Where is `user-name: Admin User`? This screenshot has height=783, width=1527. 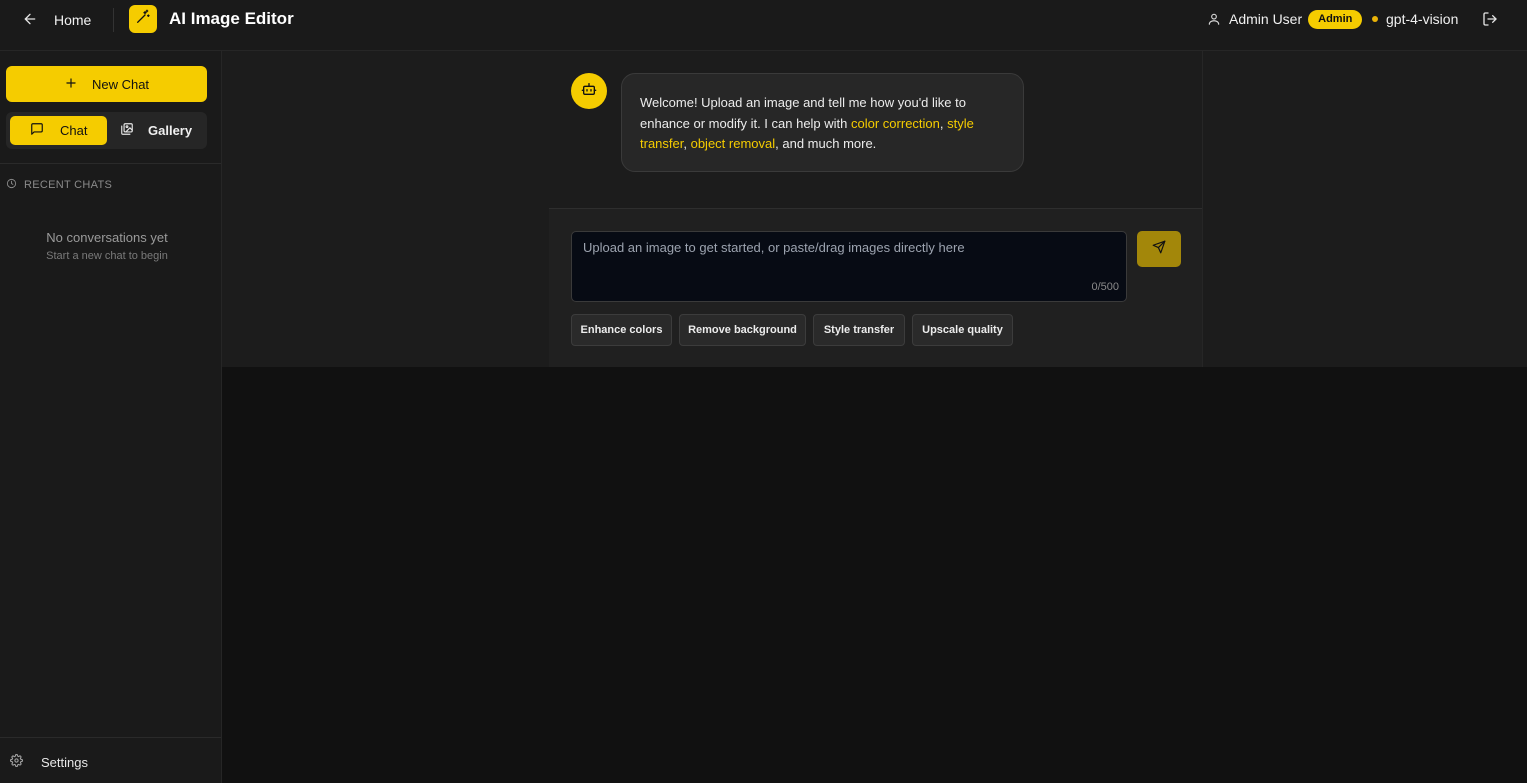
user-name: Admin User is located at coordinates (1266, 19).